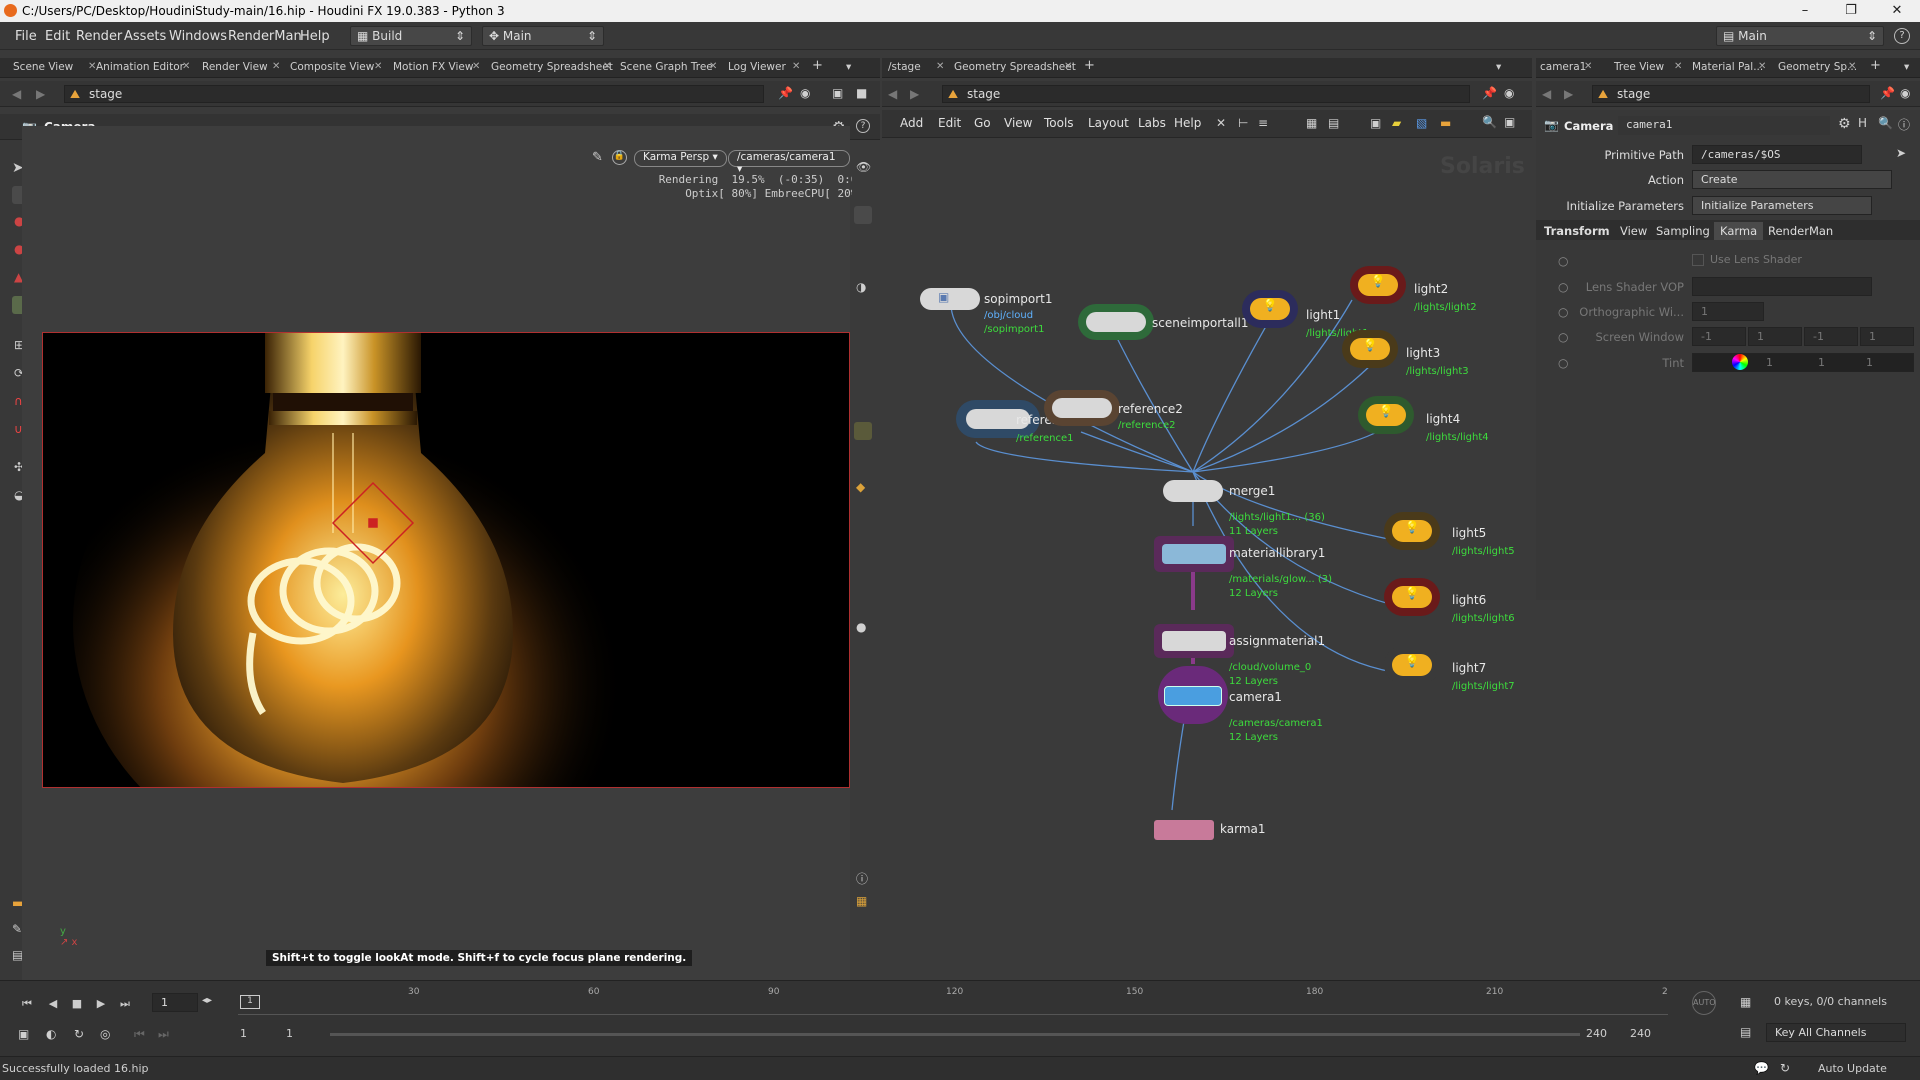 The height and width of the screenshot is (1080, 1920). I want to click on use-lens-shader-checkbox, so click(1698, 260).